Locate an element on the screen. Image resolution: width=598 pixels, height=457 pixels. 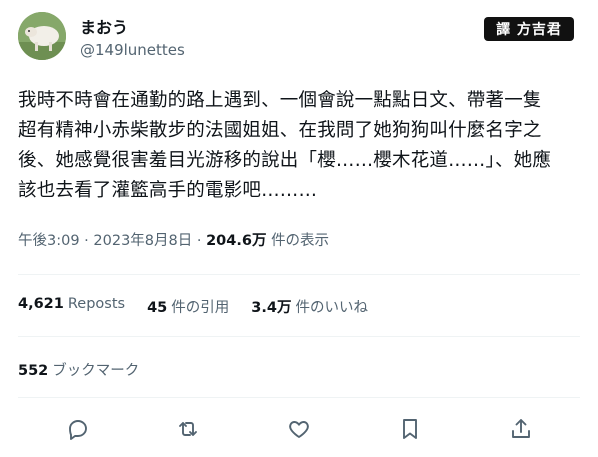
view-count: 204.6万 is located at coordinates (236, 241).